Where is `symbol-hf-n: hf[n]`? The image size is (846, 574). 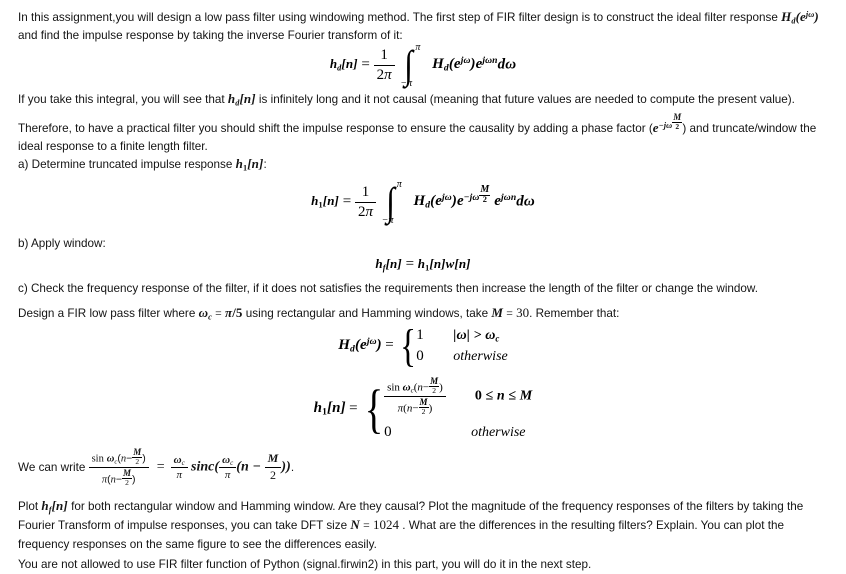
symbol-hf-n: hf[n] is located at coordinates (54, 506).